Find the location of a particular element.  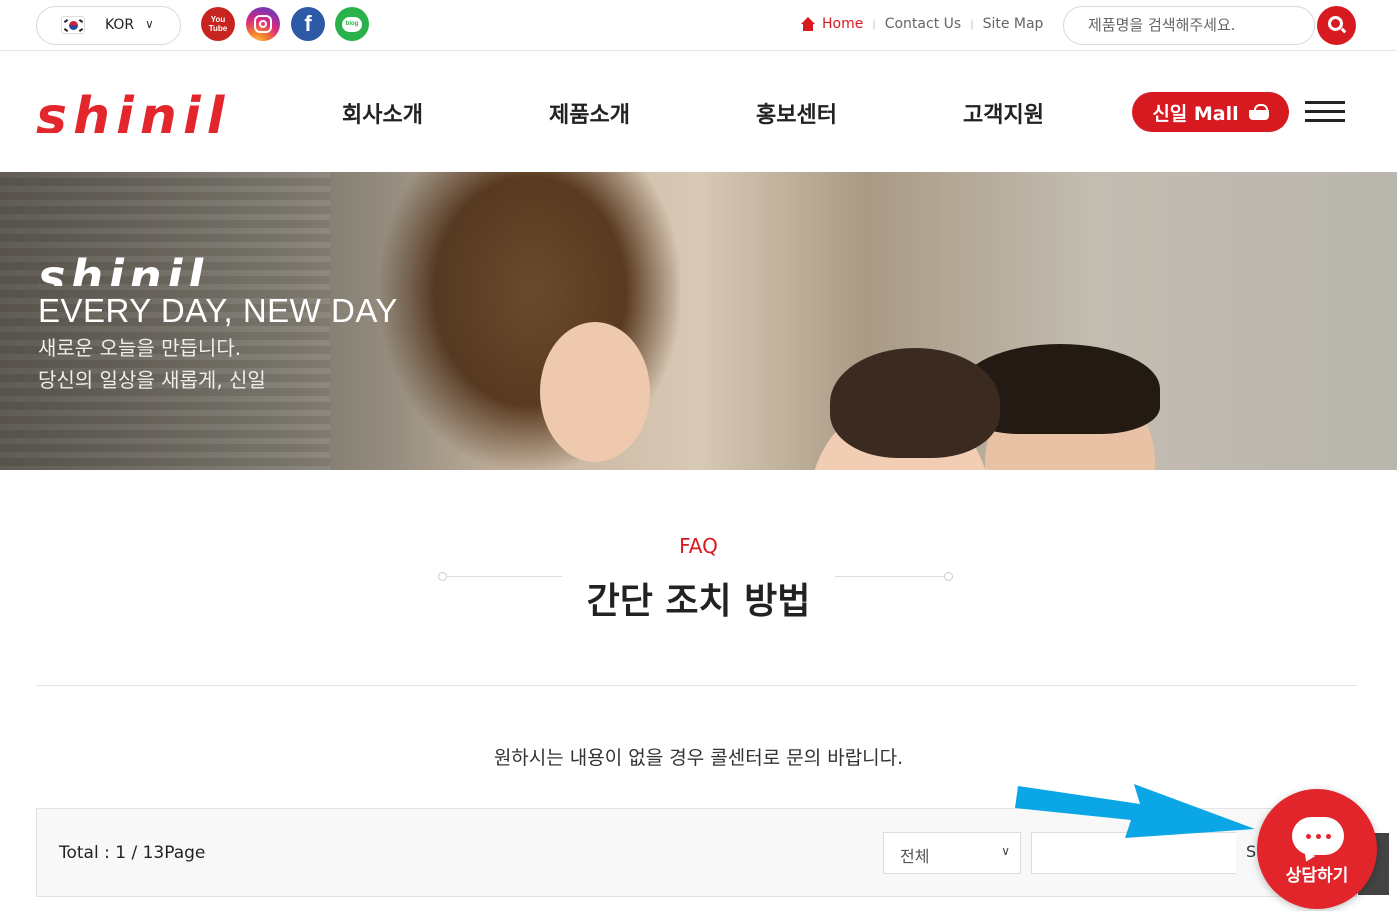

home-link: Home is located at coordinates (831, 24).